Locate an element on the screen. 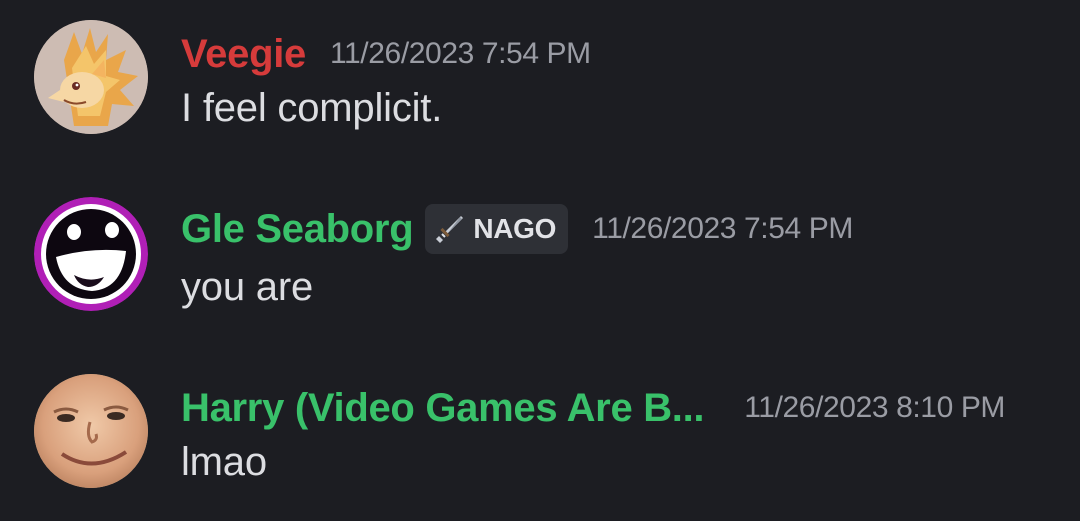 The width and height of the screenshot is (1080, 521). message-header: Veegie 11/26/2023 7:54 PM is located at coordinates (386, 54).